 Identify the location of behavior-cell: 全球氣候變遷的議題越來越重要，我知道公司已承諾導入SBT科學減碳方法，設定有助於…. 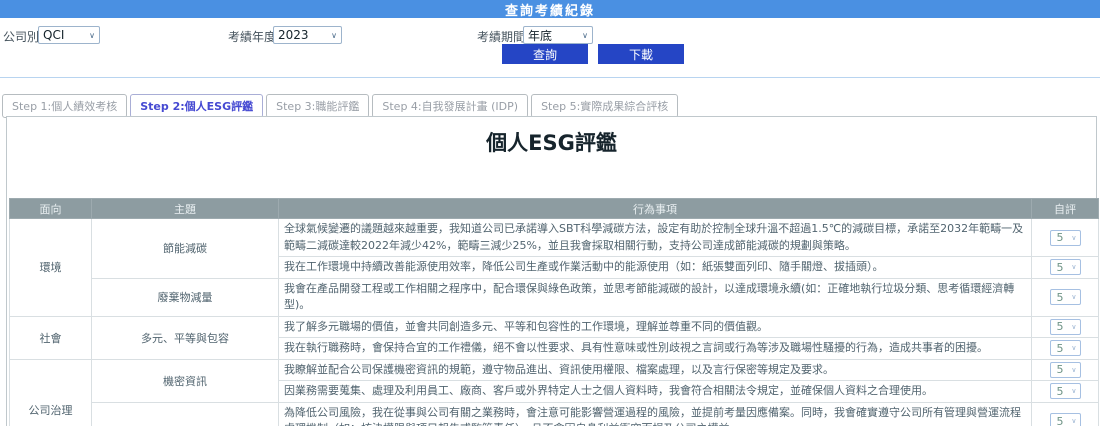
(655, 237).